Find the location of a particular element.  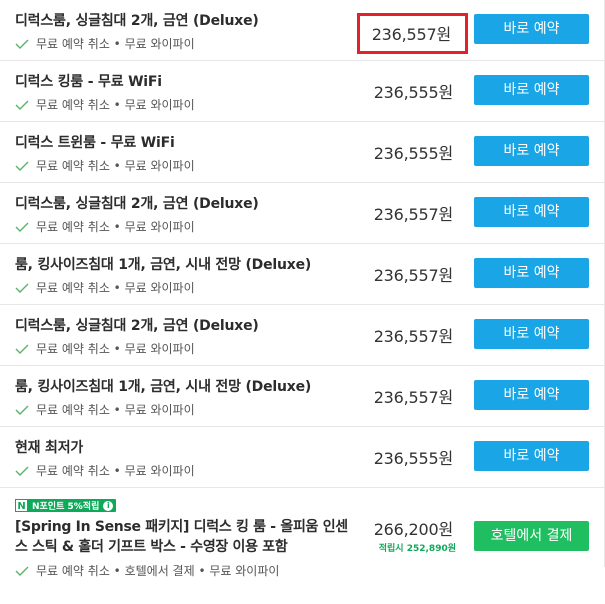

features-text: 무료 예약 취소 • 호텔에서 결제 • 무료 와이파이 is located at coordinates (158, 571).